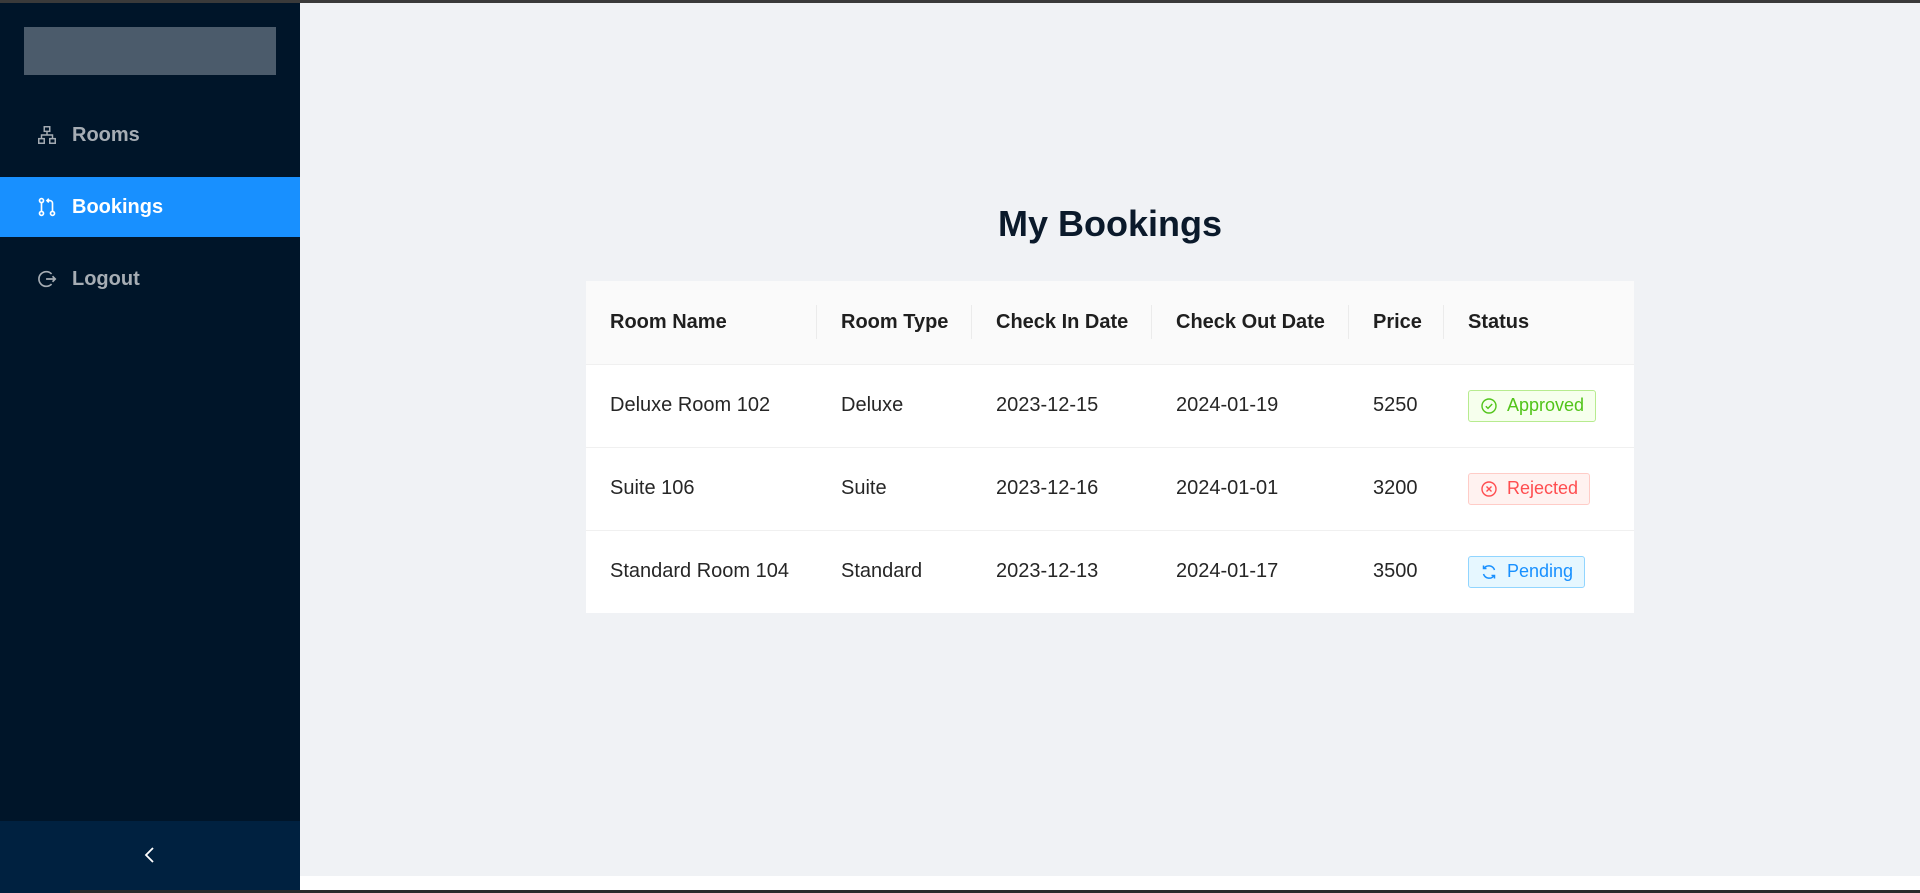 This screenshot has width=1920, height=893. Describe the element at coordinates (1396, 489) in the screenshot. I see `cell-price: 3200` at that location.